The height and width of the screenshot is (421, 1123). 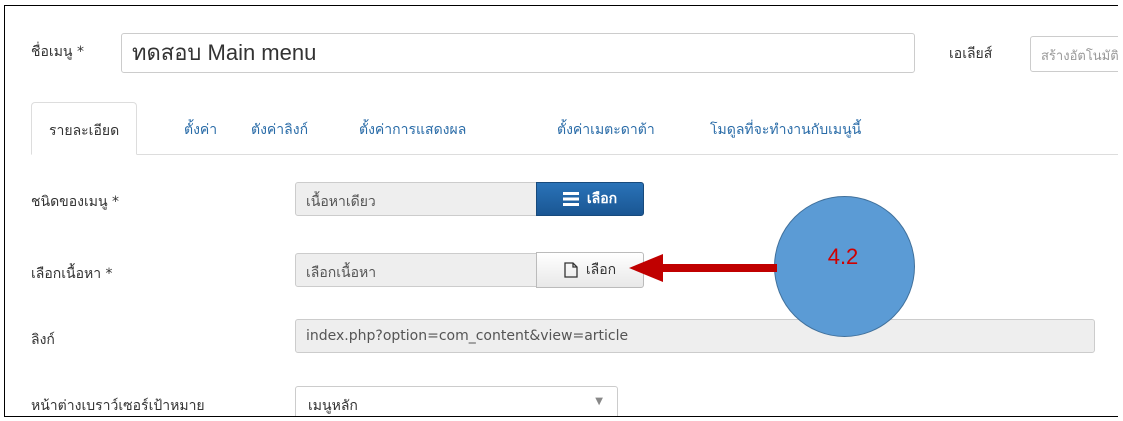 I want to click on caret-down-icon: ▼, so click(x=599, y=401).